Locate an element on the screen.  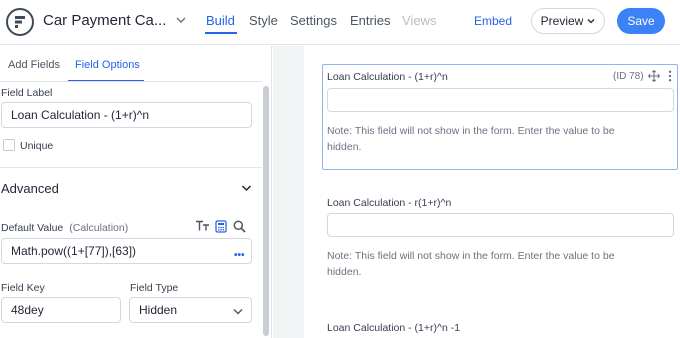
default-value-input: Math.pow((1+[77]),[63]) is located at coordinates (126, 251).